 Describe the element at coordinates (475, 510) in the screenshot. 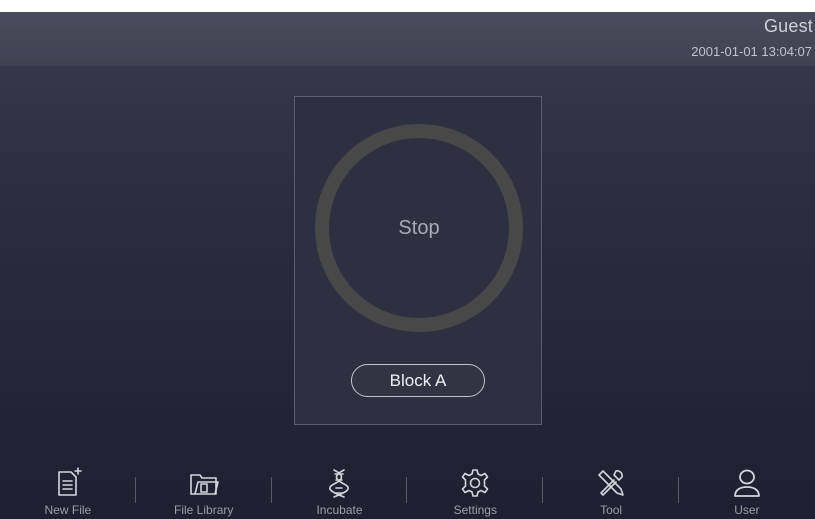

I see `nav-label-settings: Settings` at that location.